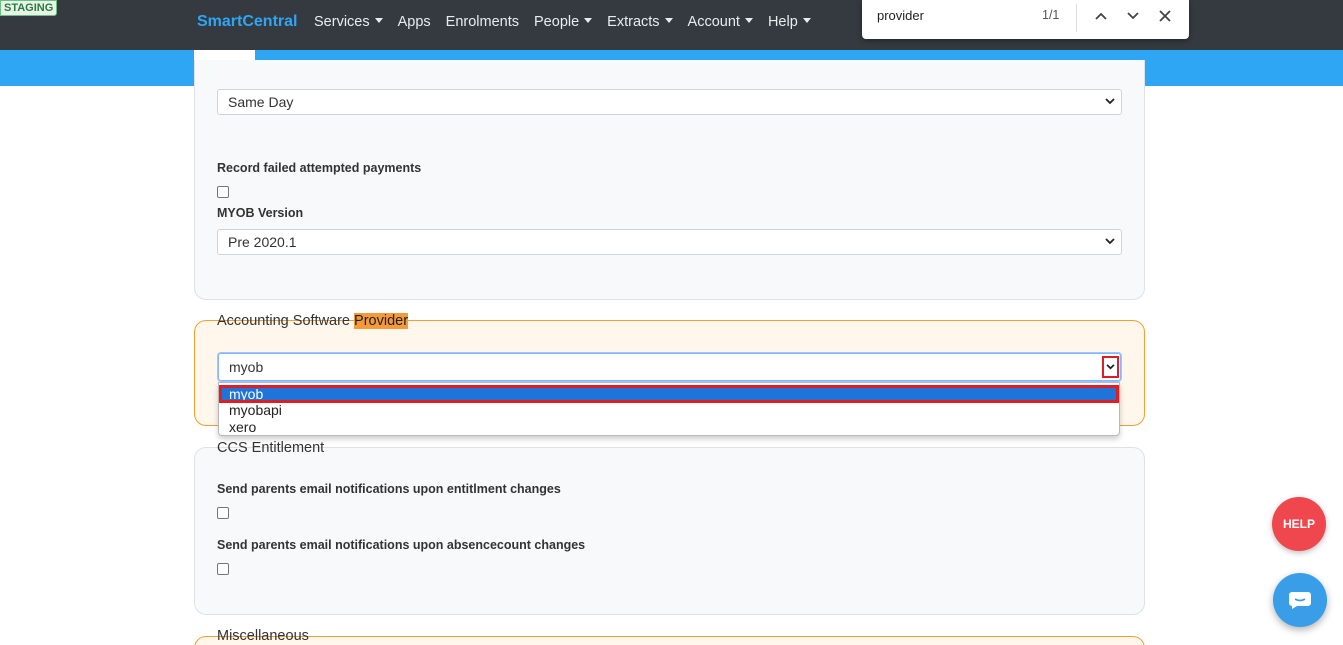 The height and width of the screenshot is (645, 1343). What do you see at coordinates (669, 367) in the screenshot?
I see `accounting-provider-select: myob` at bounding box center [669, 367].